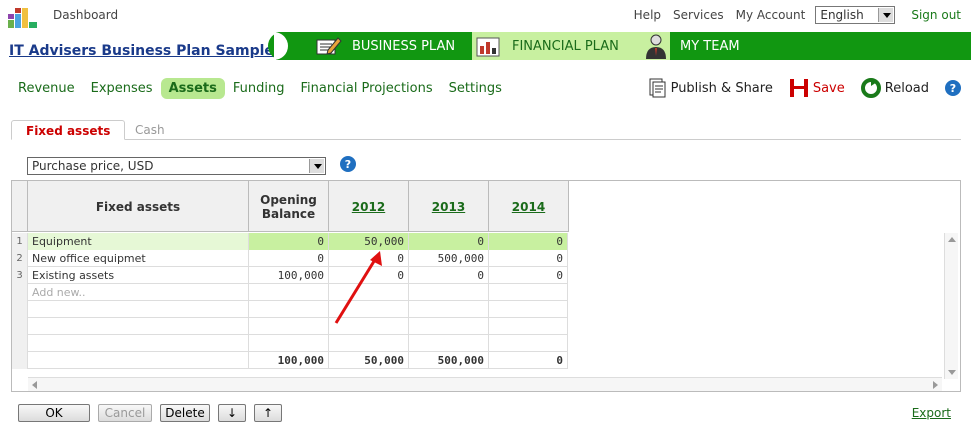  What do you see at coordinates (290, 360) in the screenshot?
I see `totals-row: 100,000 50,000 500,000 0` at bounding box center [290, 360].